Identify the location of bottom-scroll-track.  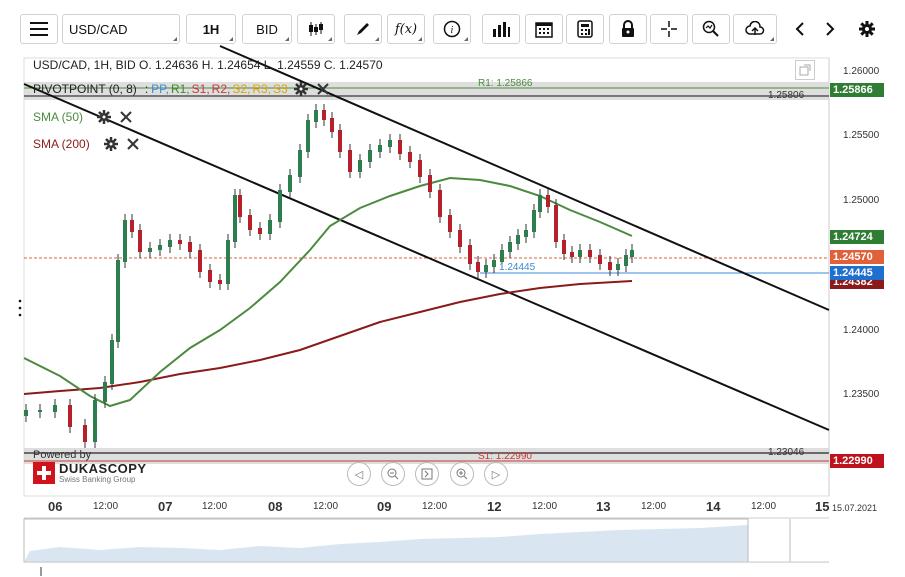
(426, 562).